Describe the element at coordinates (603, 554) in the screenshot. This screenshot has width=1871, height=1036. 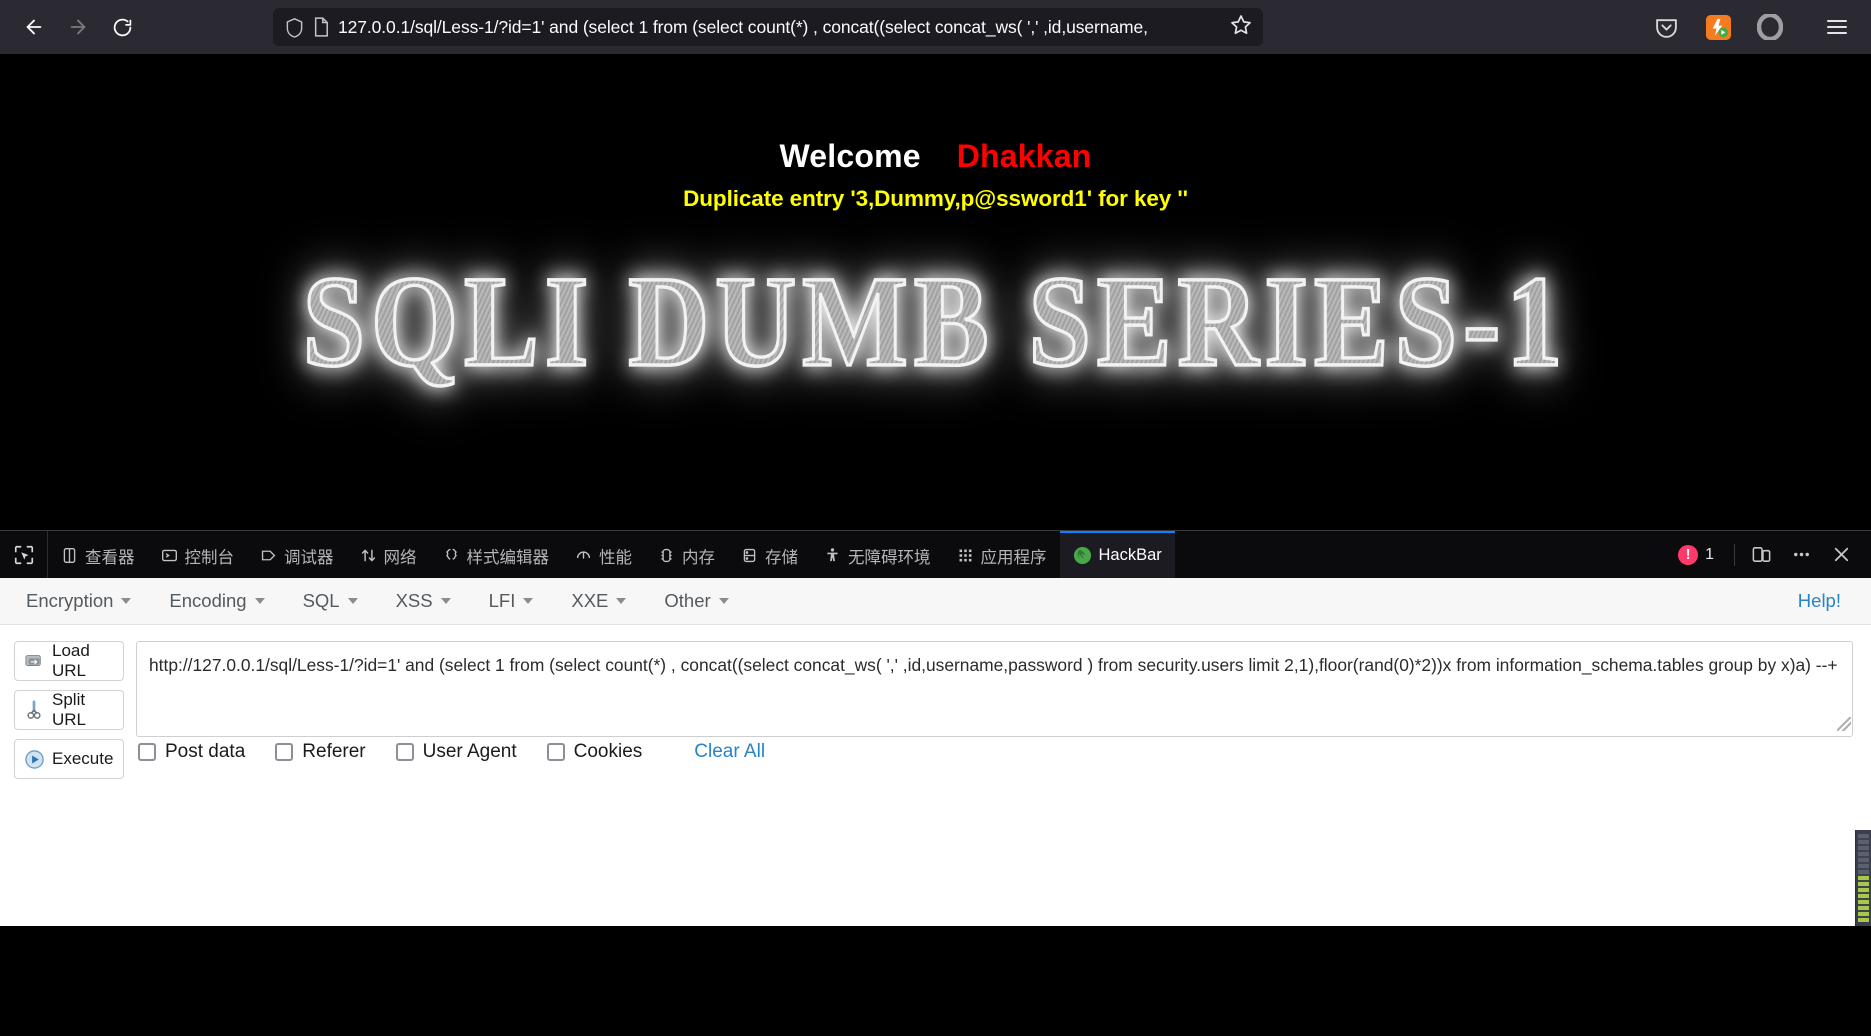
I see `devtools-tab-performance: 性能` at that location.